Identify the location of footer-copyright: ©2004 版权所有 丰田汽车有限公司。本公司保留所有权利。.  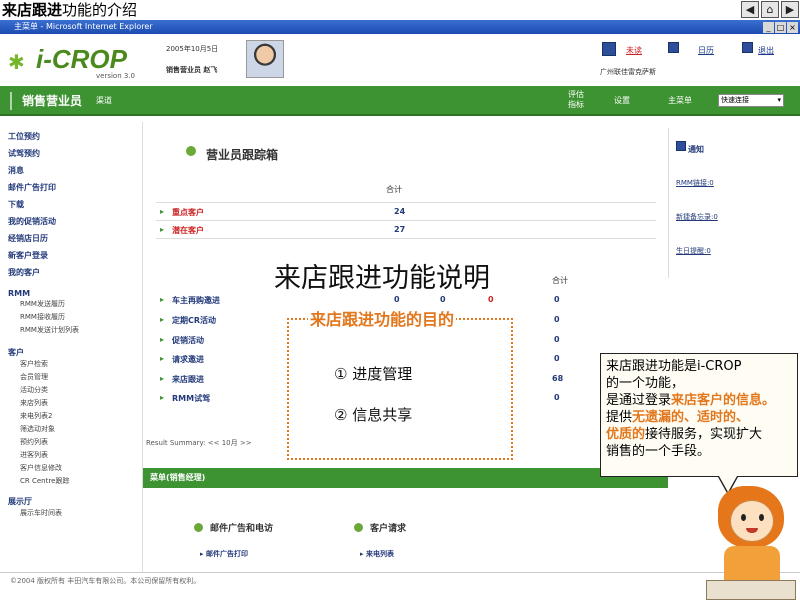
(105, 581).